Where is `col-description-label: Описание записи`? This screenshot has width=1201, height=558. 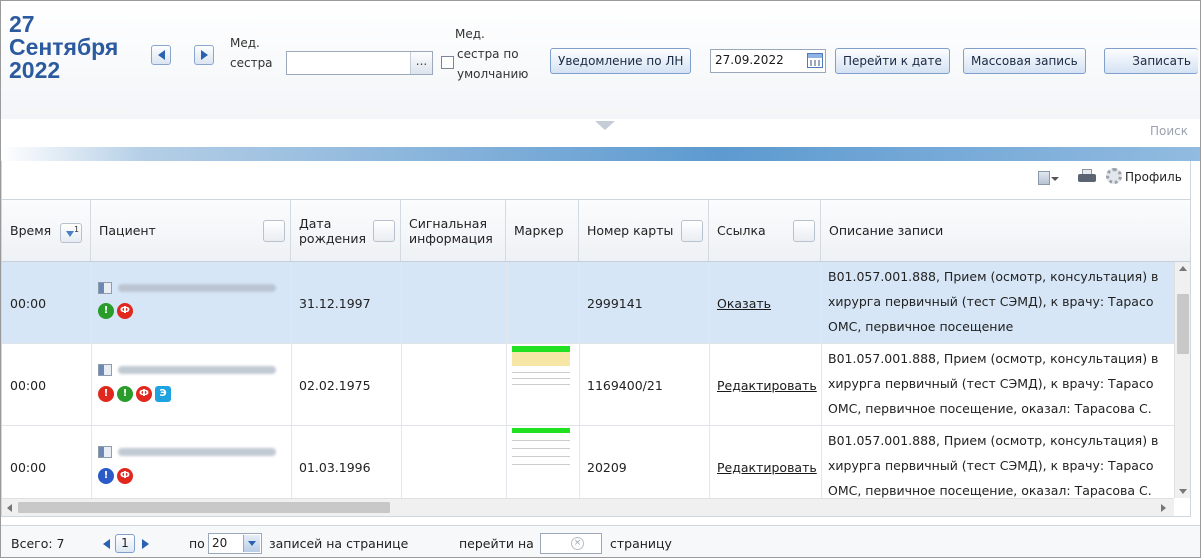
col-description-label: Описание записи is located at coordinates (886, 230).